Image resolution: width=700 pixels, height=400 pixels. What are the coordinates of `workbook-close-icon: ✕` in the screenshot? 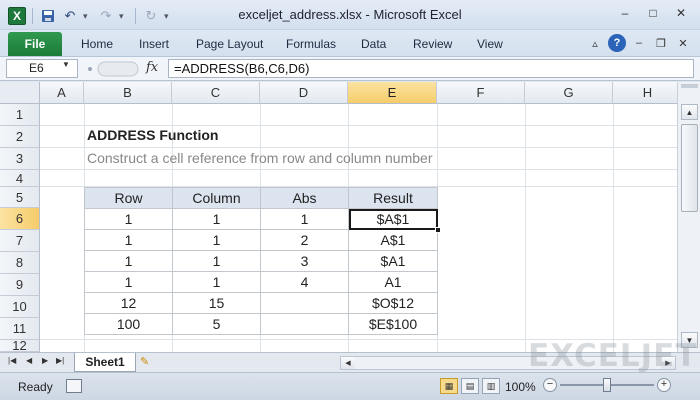 It's located at (683, 43).